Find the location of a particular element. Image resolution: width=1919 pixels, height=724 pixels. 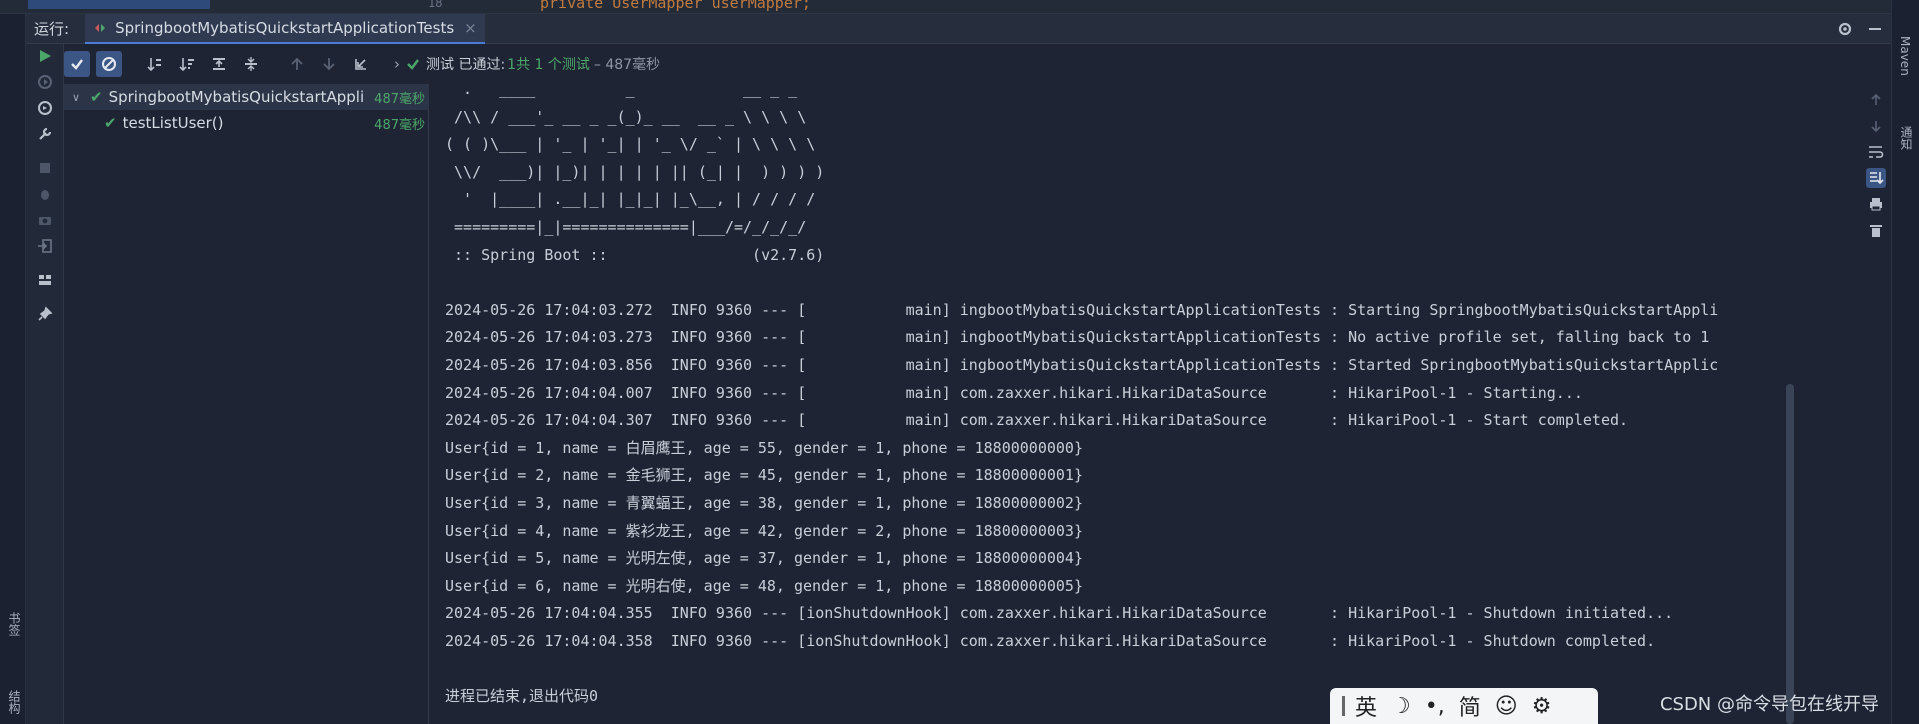

right-tool-stripe: Maven 通知 is located at coordinates (1905, 362).